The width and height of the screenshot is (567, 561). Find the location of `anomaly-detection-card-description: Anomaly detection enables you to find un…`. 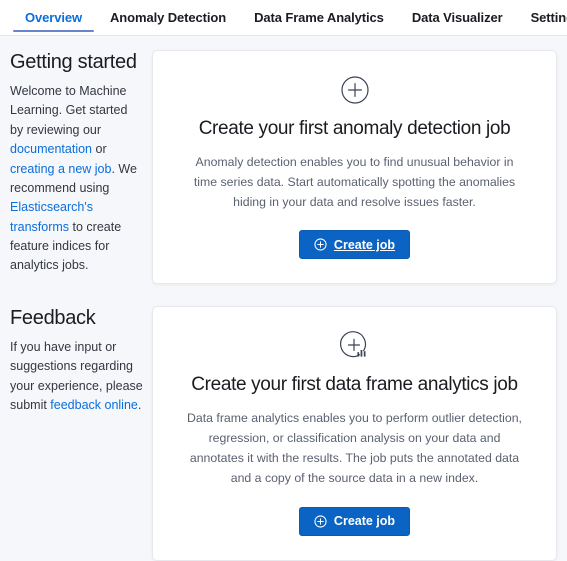

anomaly-detection-card-description: Anomaly detection enables you to find un… is located at coordinates (354, 181).